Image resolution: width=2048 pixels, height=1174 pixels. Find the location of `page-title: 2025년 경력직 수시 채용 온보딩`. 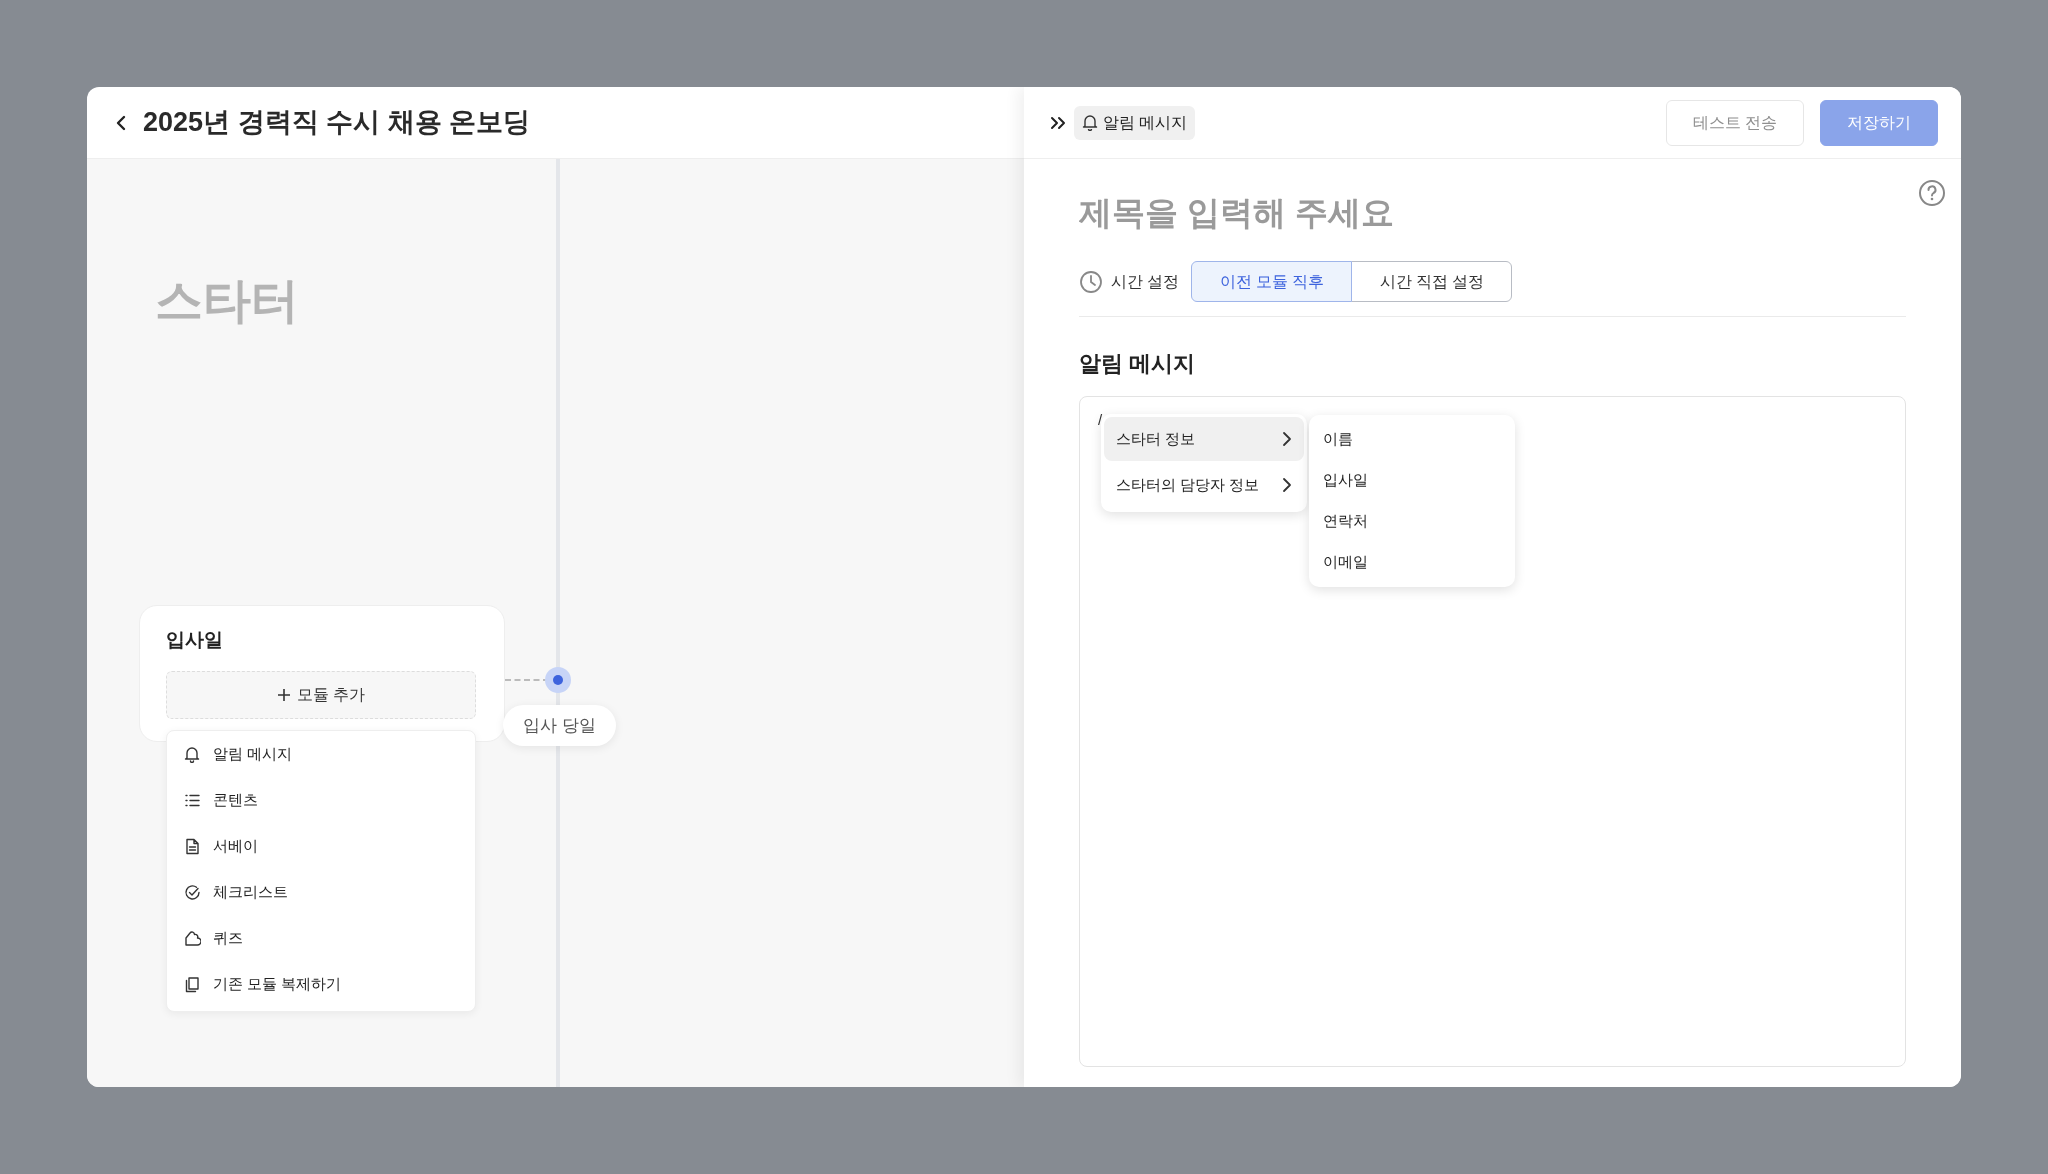

page-title: 2025년 경력직 수시 채용 온보딩 is located at coordinates (337, 123).